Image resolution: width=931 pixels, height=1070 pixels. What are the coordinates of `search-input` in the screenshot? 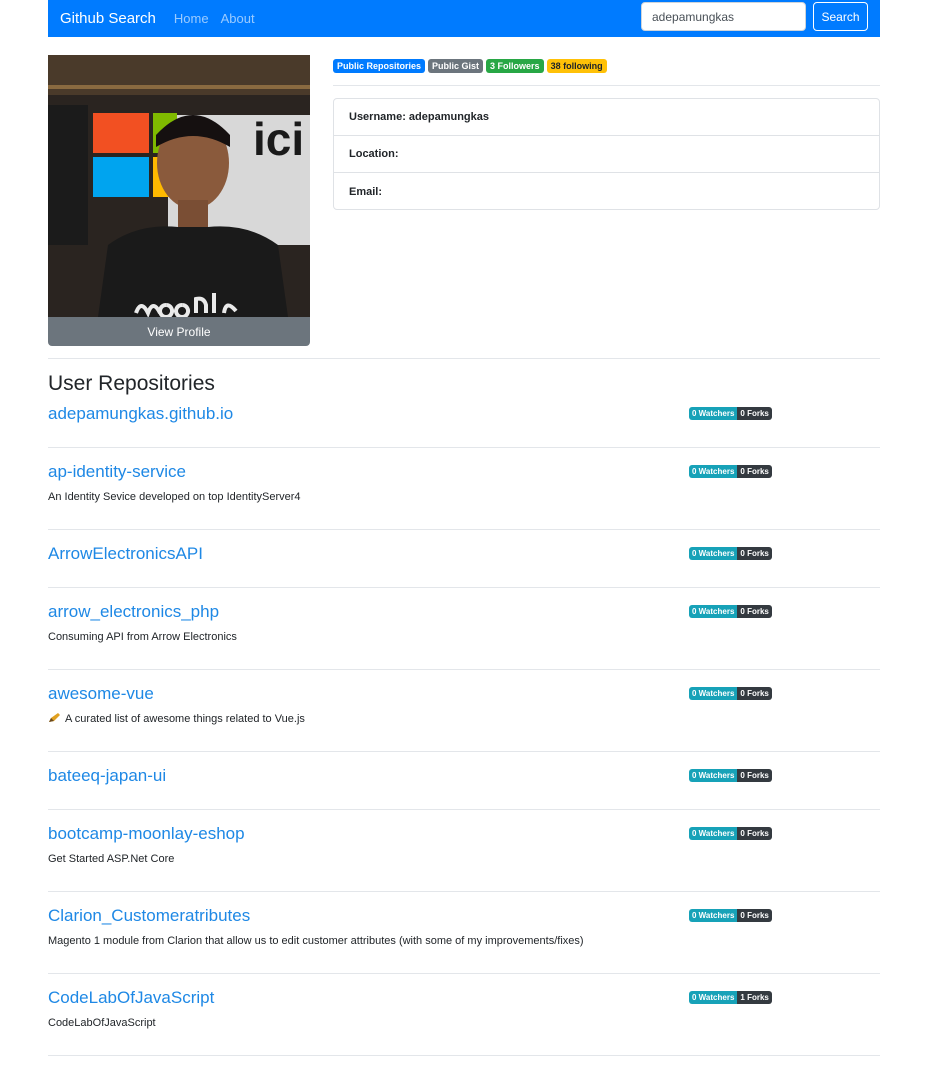 It's located at (723, 16).